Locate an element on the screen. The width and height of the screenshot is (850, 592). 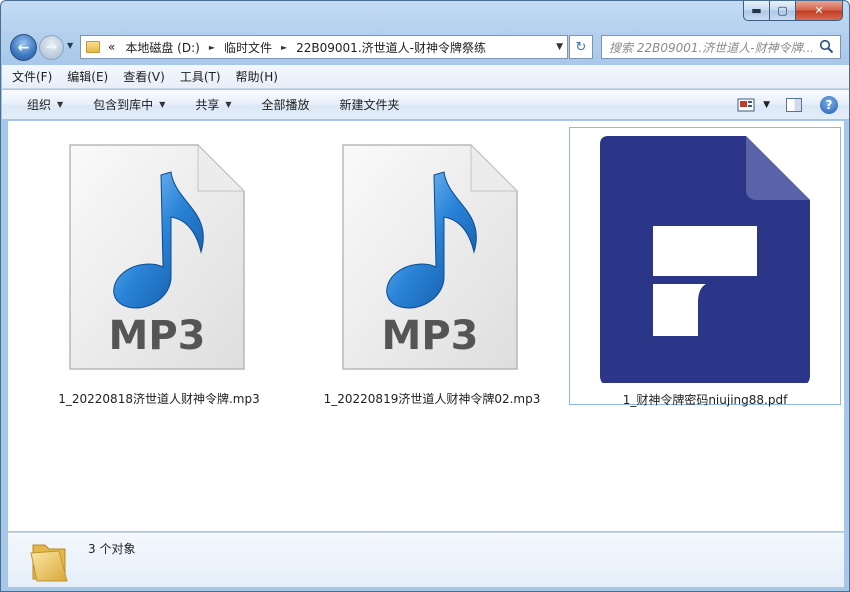
view-options-dropdown: ▼ is located at coordinates (766, 105).